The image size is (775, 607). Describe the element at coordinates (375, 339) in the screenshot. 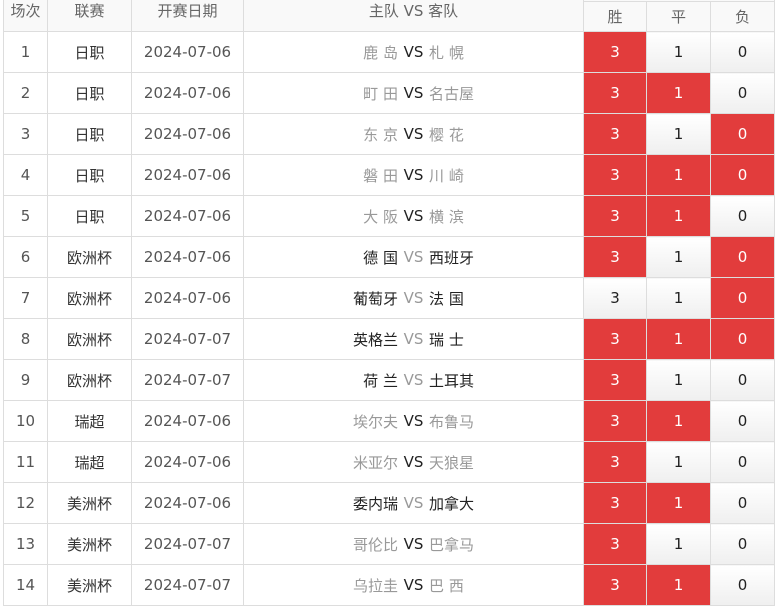

I see `home-team: 英格兰` at that location.